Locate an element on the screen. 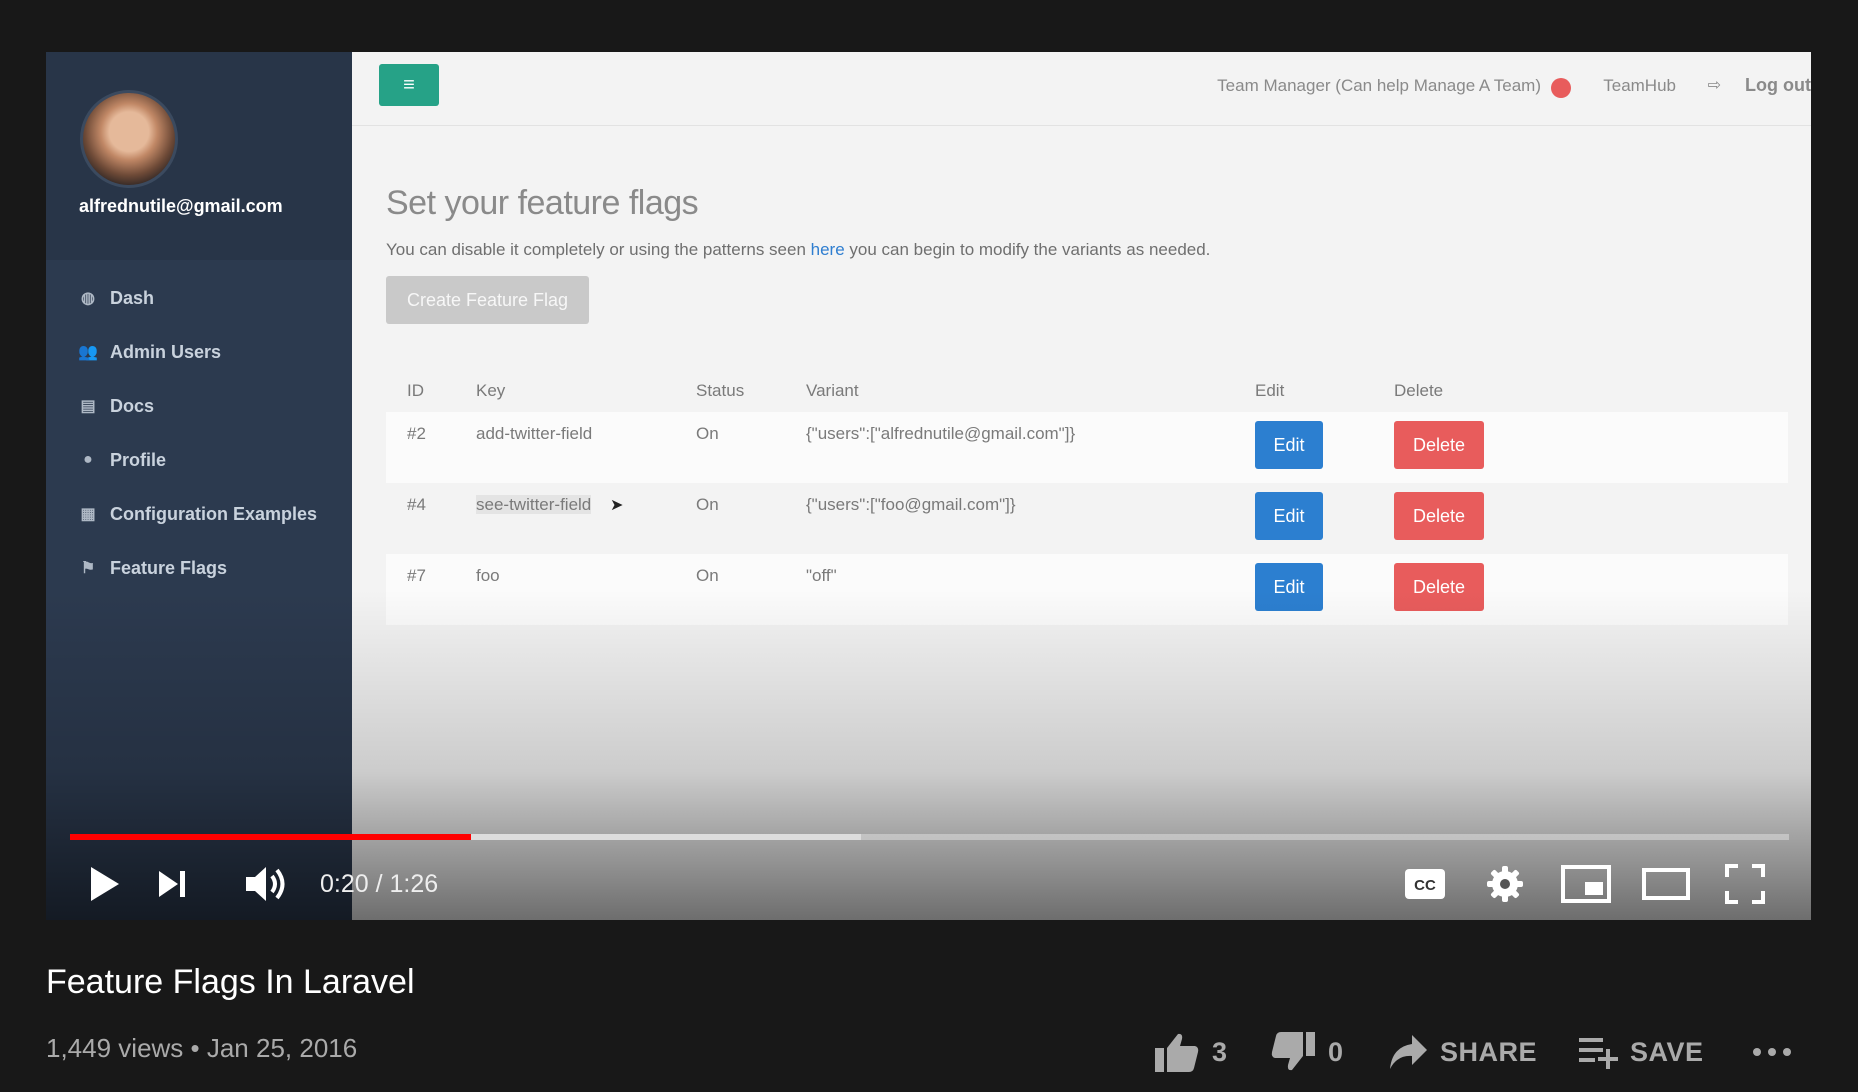  video-title: Feature Flags In Laravel is located at coordinates (230, 982).